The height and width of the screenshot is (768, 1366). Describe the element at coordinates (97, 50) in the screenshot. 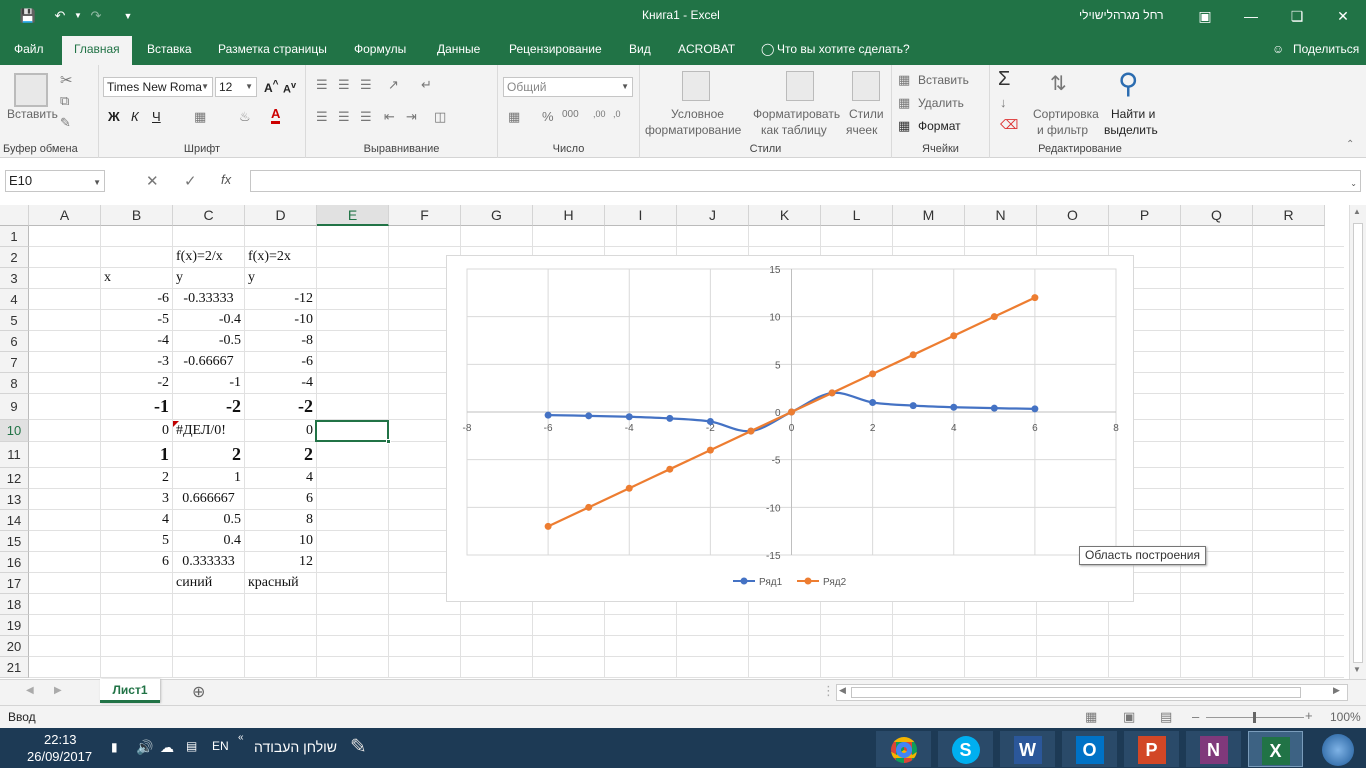

I see `tab-home: Главная` at that location.